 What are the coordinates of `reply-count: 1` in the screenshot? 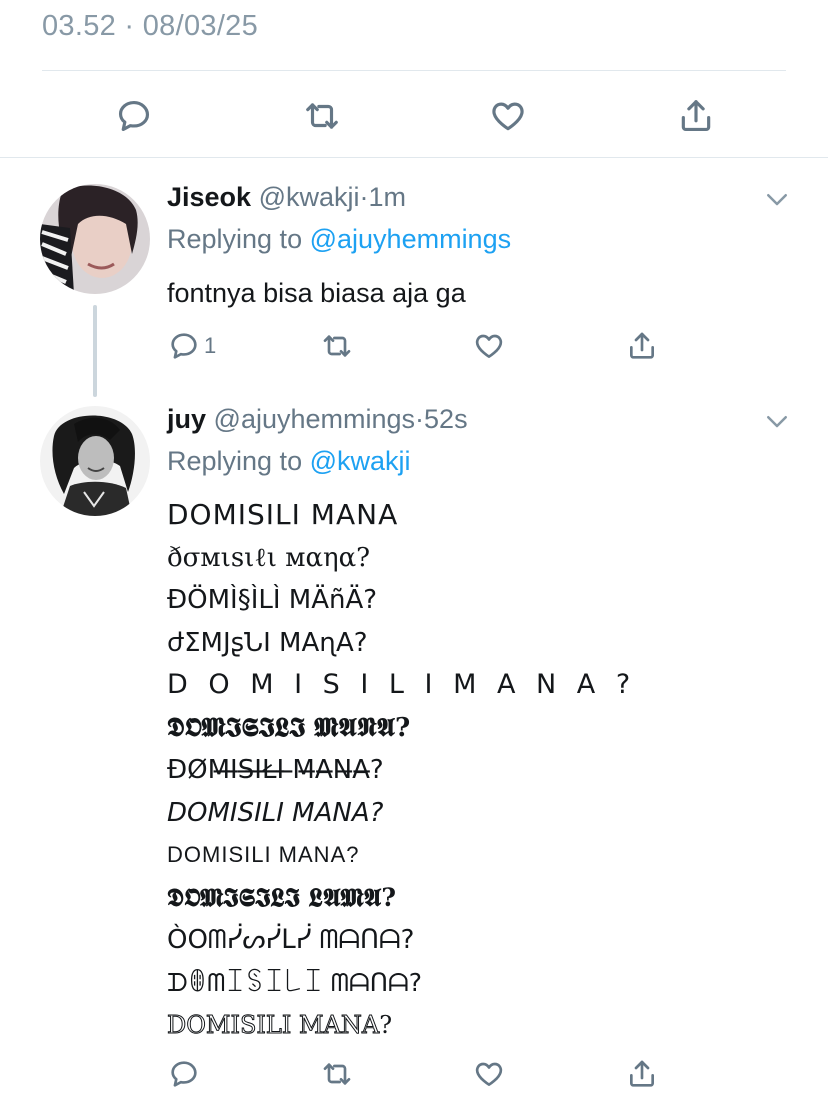 It's located at (210, 345).